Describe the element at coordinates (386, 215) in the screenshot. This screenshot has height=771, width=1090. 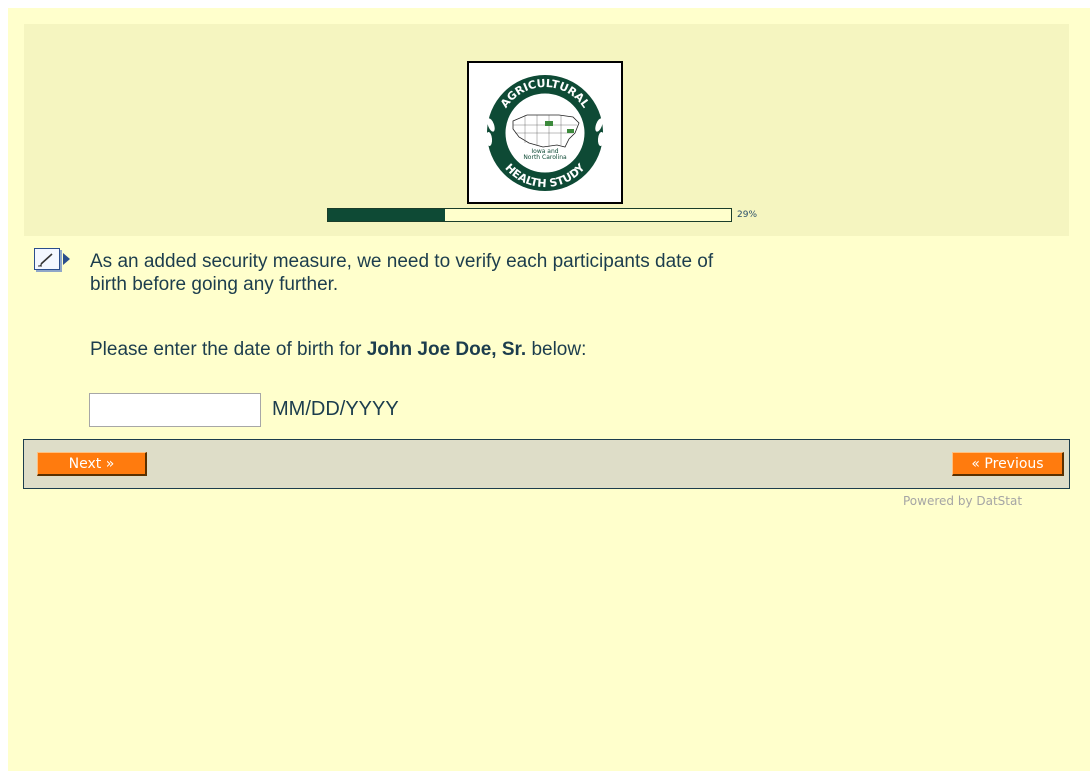
I see `progress-bar-fill` at that location.